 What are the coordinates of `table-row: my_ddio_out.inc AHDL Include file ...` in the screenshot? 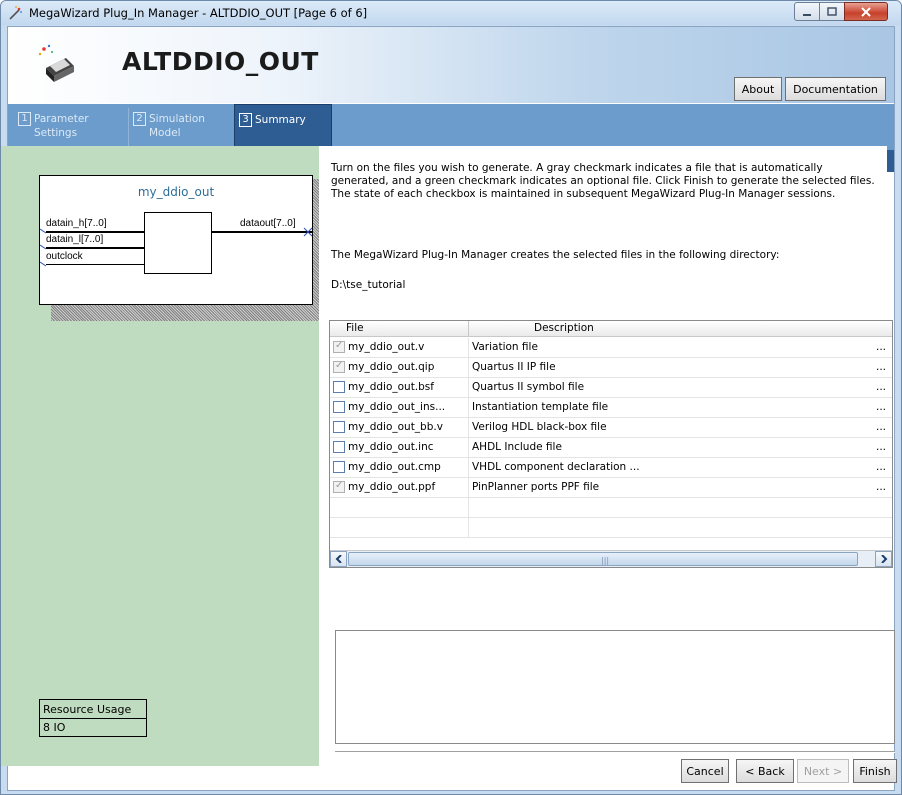 It's located at (611, 448).